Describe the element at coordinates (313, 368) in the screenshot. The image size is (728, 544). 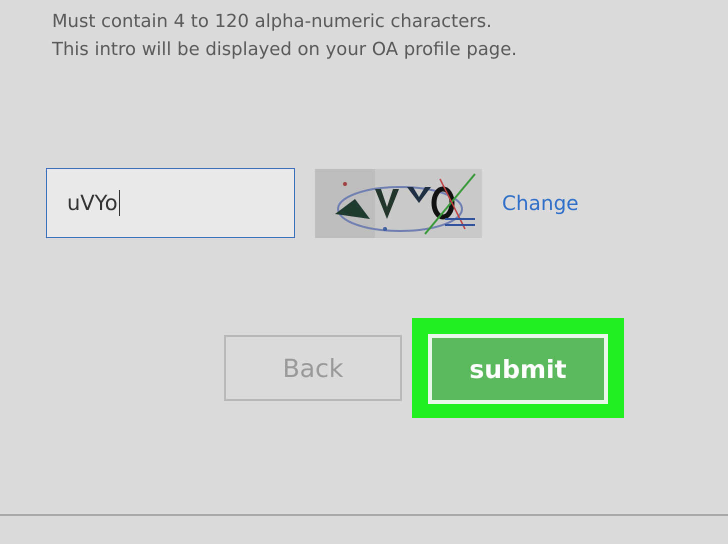
I see `back-button: Back` at that location.